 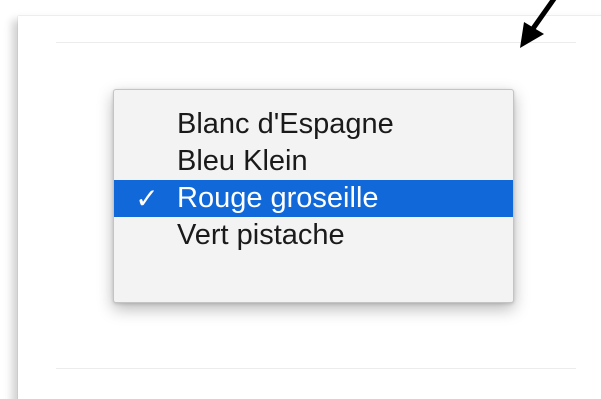 I want to click on menu-item-vert-pistache: Vert pistache, so click(x=313, y=235).